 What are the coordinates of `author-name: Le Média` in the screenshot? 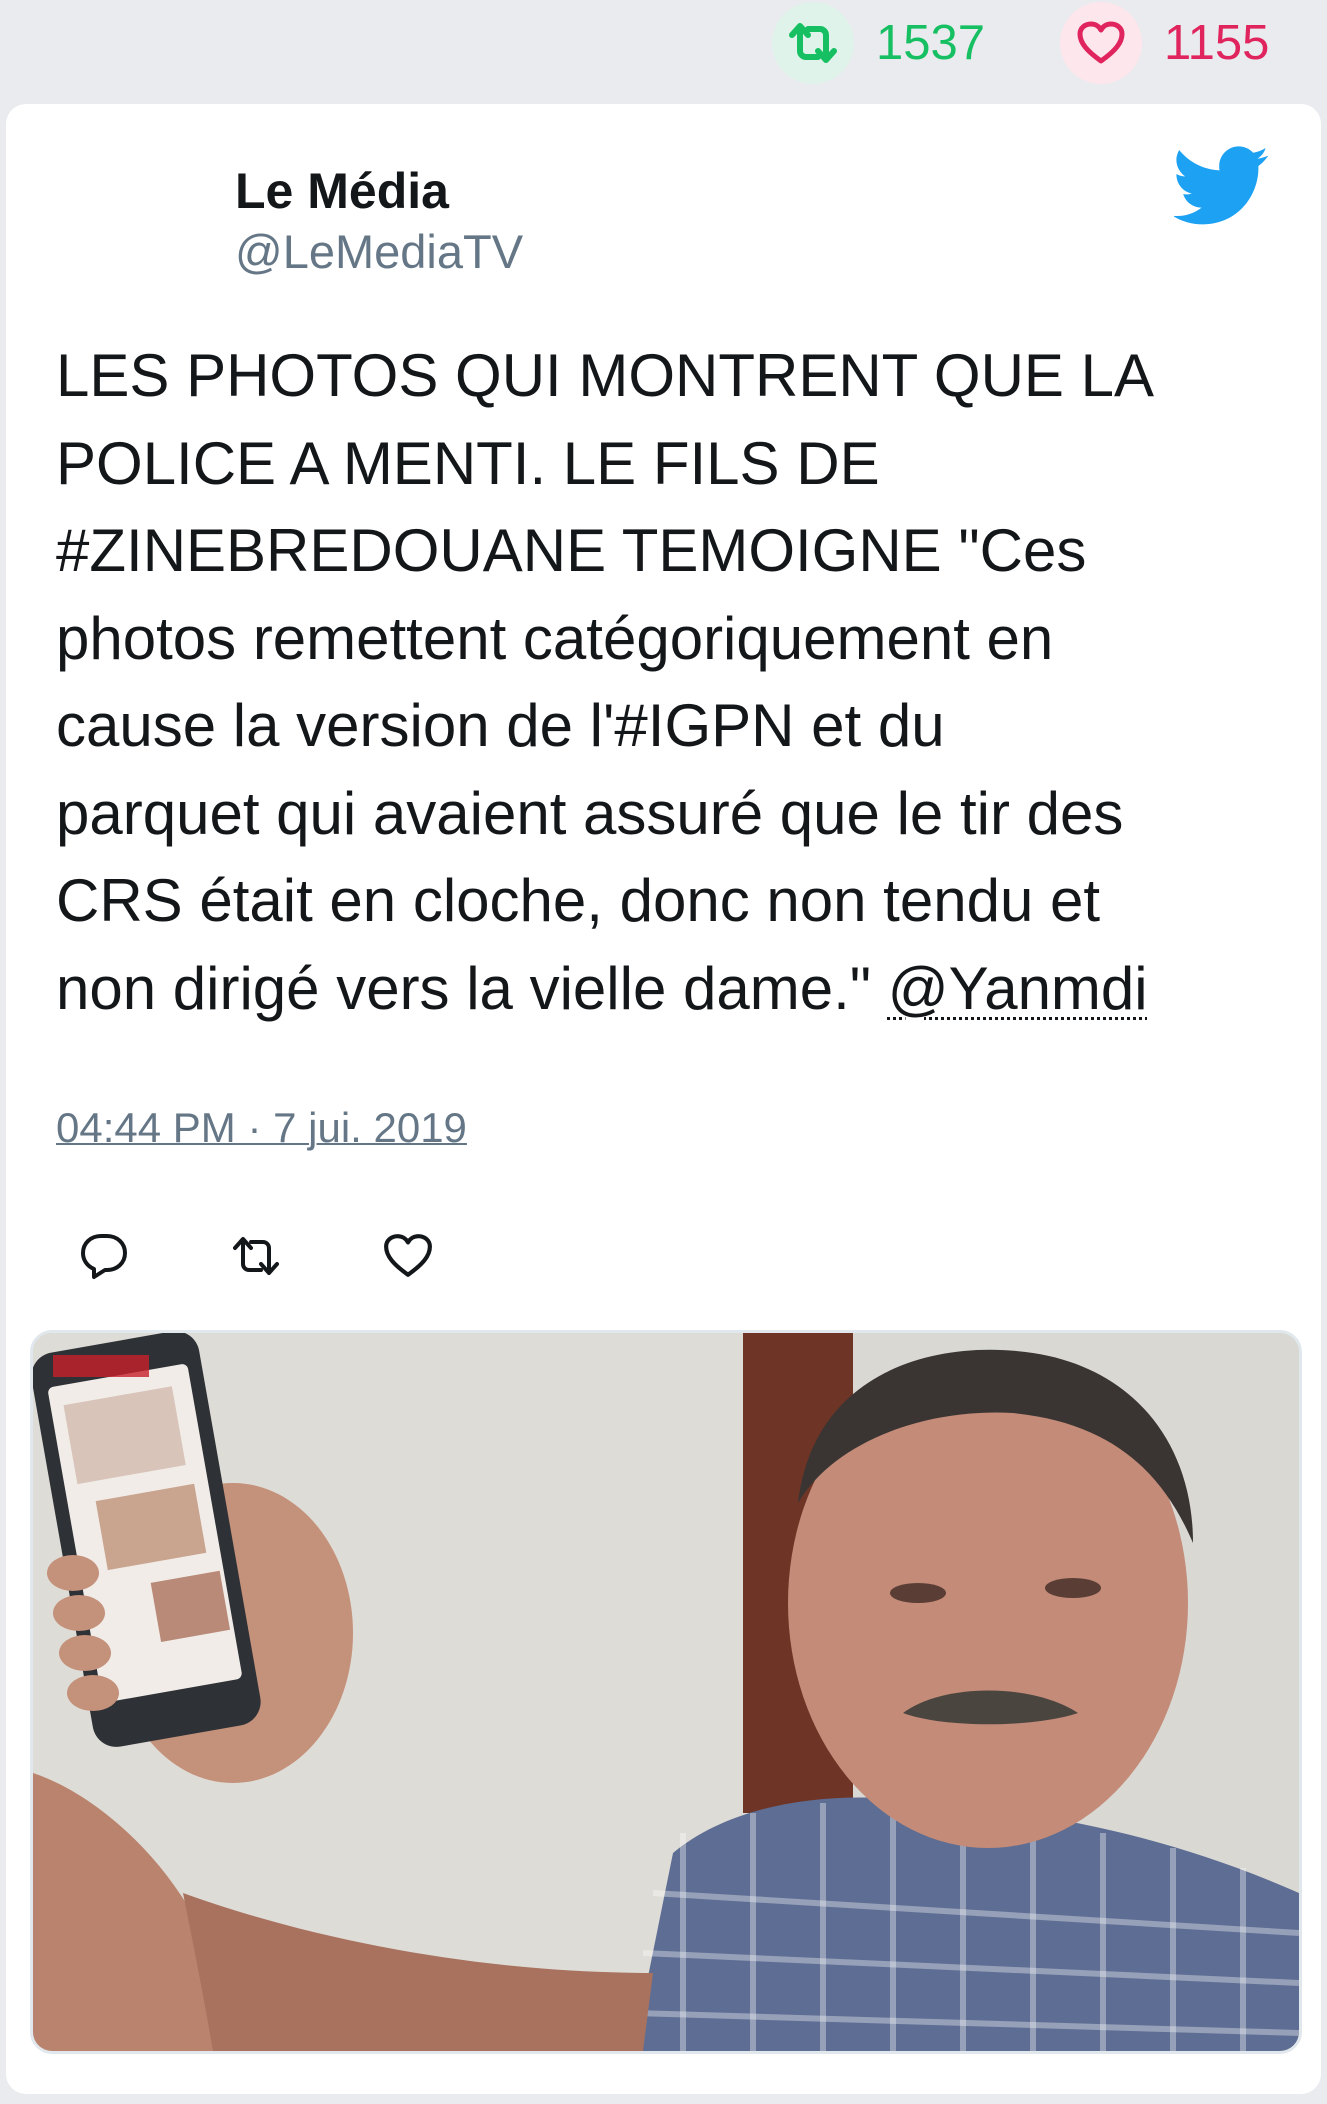 It's located at (342, 191).